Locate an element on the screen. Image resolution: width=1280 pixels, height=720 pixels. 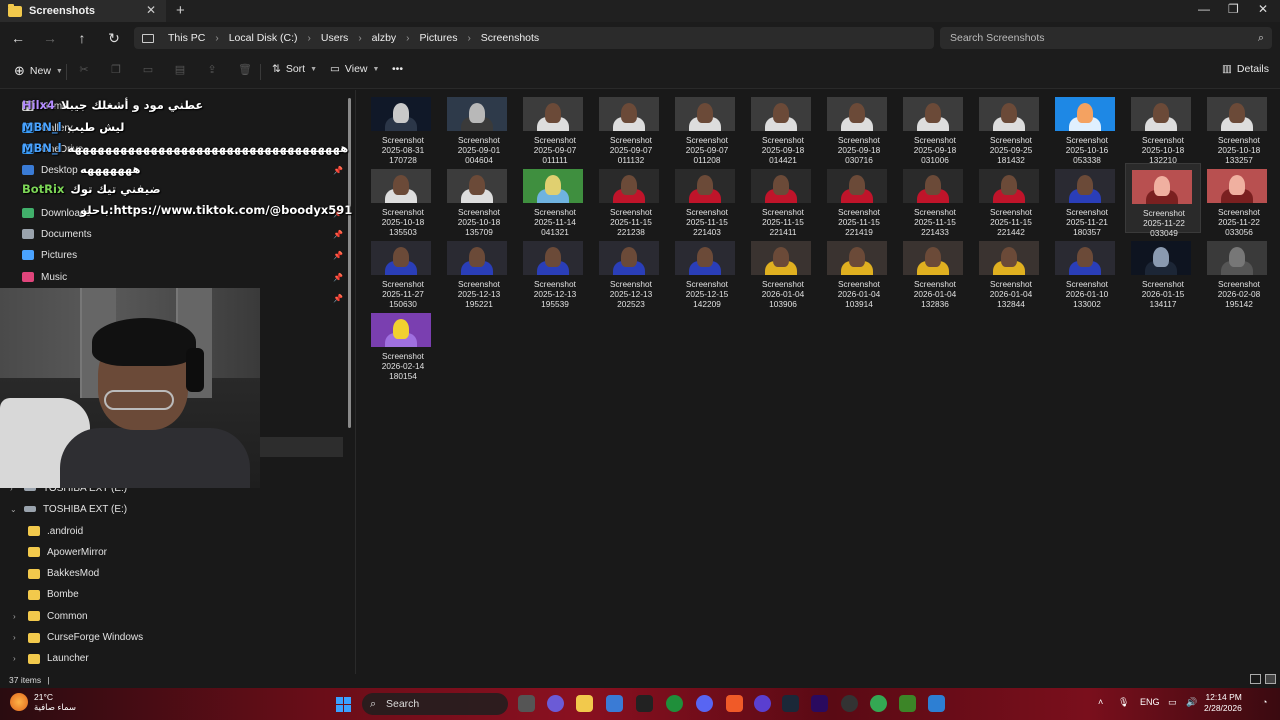
sidebar-folder: › CurseForge Windows is located at coordinates (172, 638).